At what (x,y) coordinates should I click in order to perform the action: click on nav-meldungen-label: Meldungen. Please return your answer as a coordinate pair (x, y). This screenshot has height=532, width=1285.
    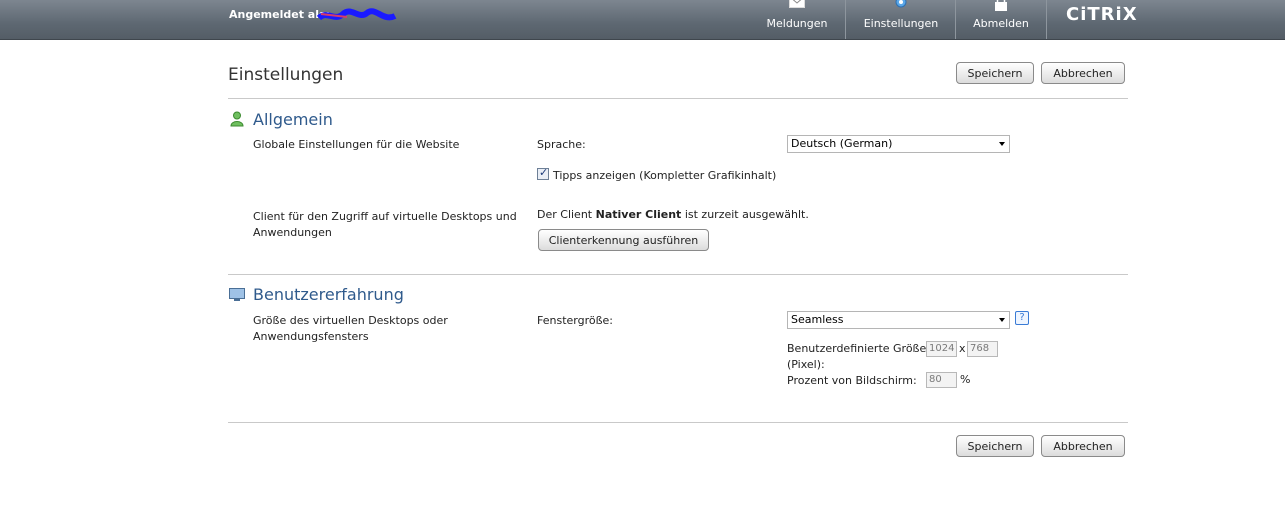
    Looking at the image, I should click on (797, 23).